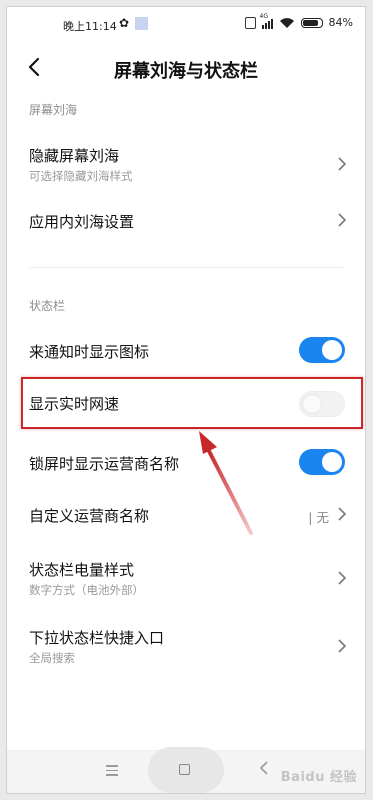 The image size is (373, 800). I want to click on row-hide-notch: 隐藏屏幕刘海 可选择隐藏刘海样式, so click(186, 164).